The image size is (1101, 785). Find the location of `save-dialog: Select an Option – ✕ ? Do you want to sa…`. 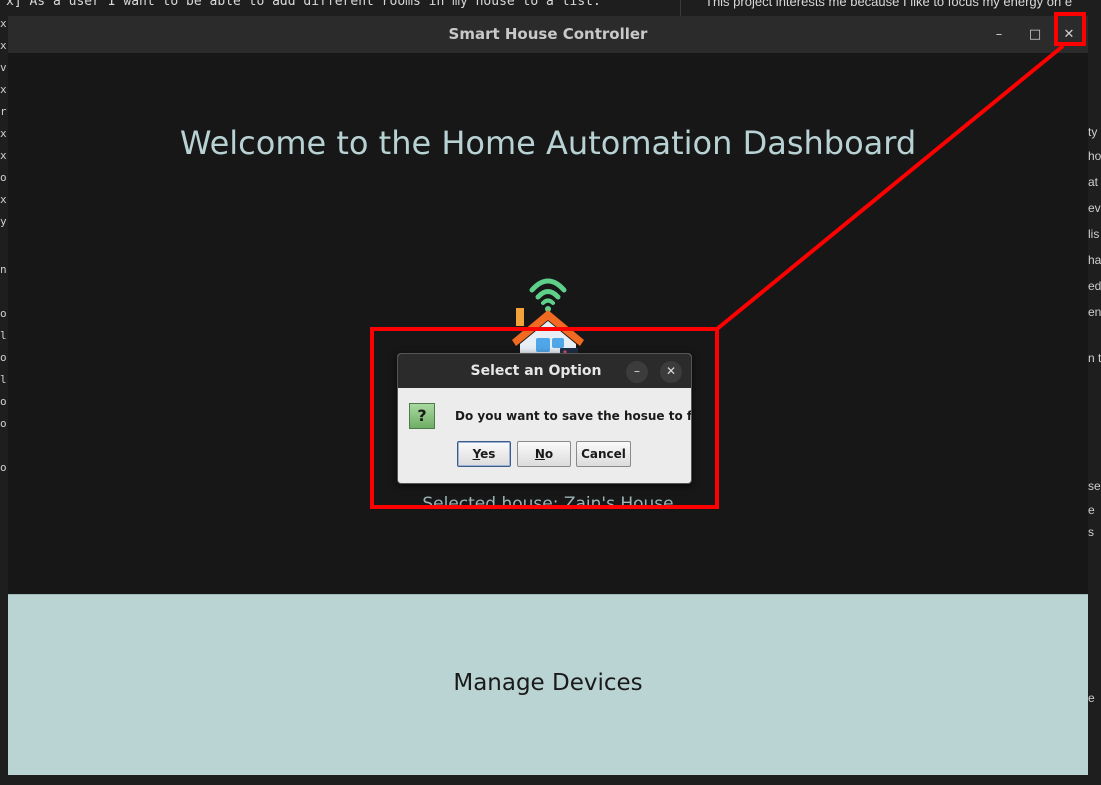

save-dialog: Select an Option – ✕ ? Do you want to sa… is located at coordinates (544, 418).